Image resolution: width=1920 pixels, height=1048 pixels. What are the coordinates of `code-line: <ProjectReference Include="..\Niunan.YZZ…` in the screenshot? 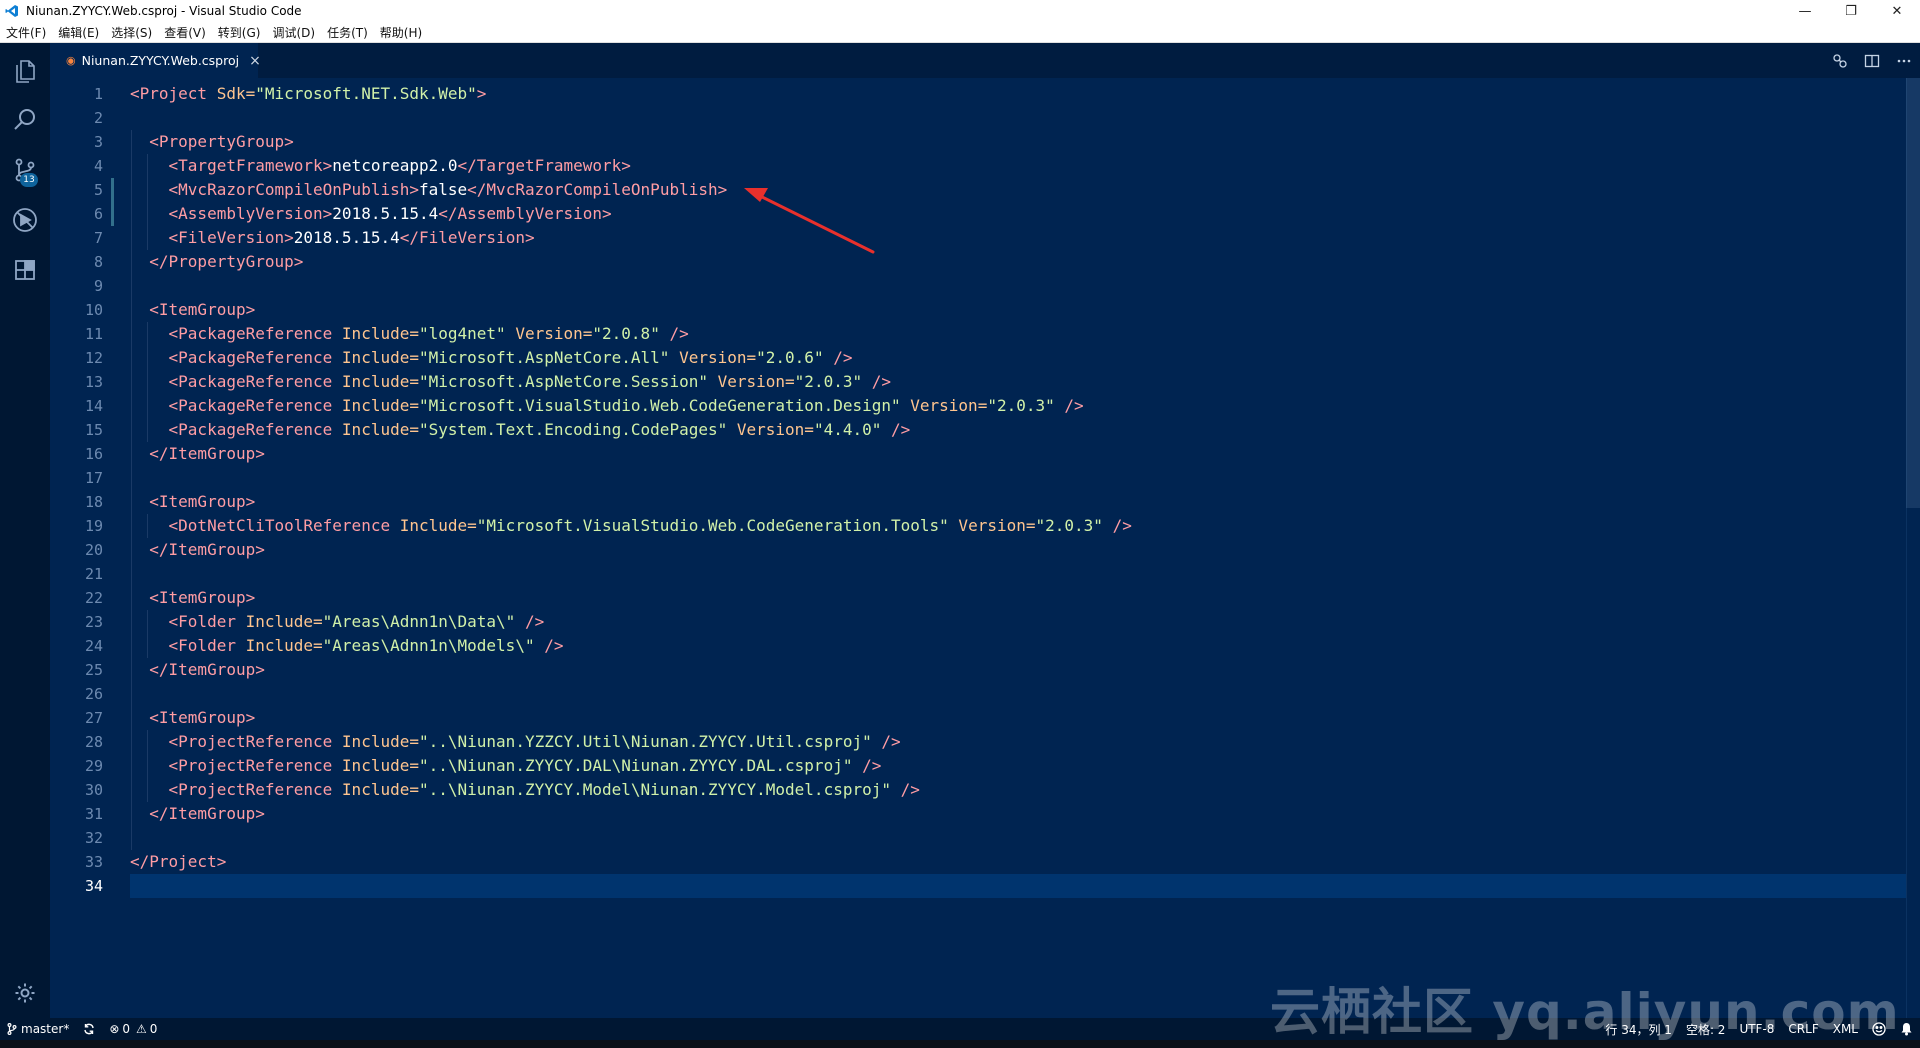 It's located at (1025, 742).